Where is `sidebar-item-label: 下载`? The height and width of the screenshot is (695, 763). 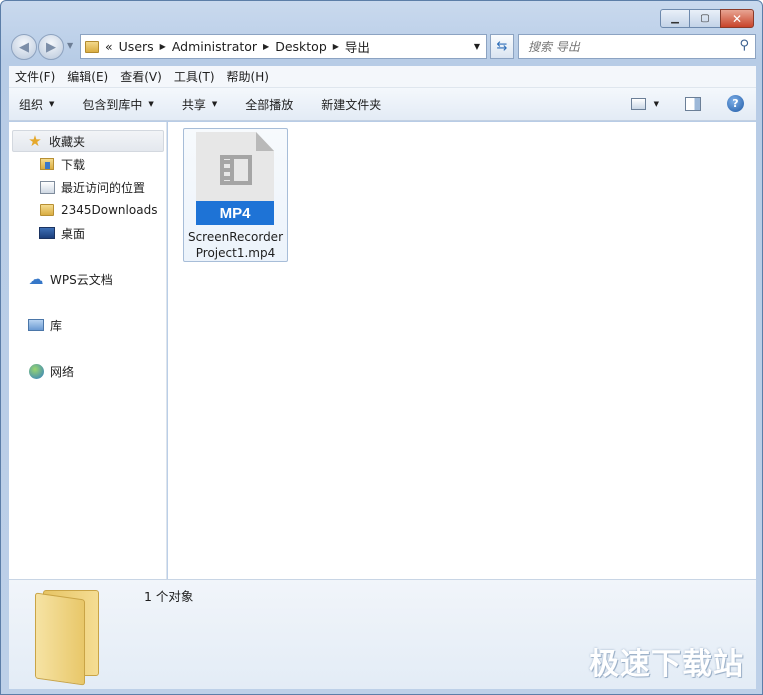 sidebar-item-label: 下载 is located at coordinates (73, 164).